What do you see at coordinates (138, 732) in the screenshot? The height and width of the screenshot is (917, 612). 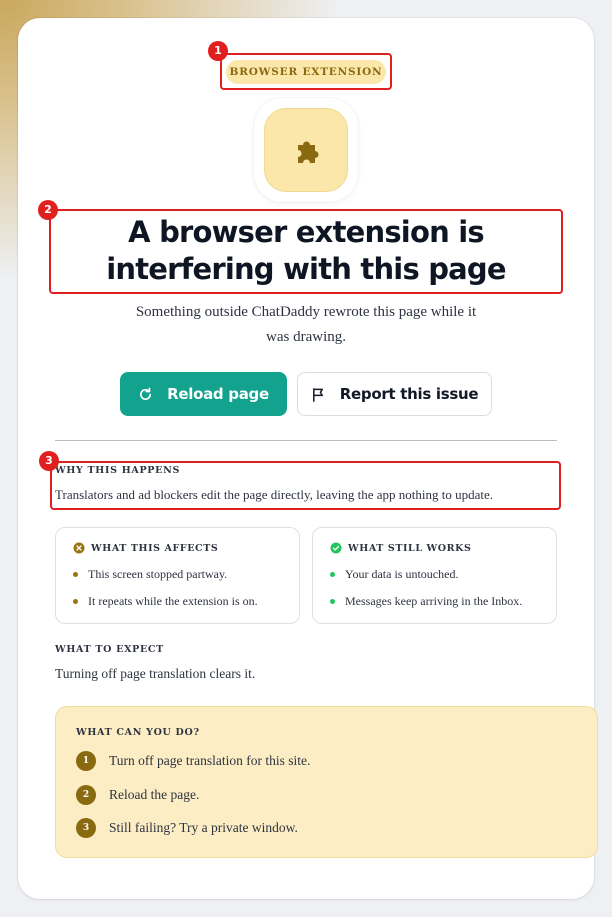 I see `actions-heading: WHAT CAN YOU DO?` at bounding box center [138, 732].